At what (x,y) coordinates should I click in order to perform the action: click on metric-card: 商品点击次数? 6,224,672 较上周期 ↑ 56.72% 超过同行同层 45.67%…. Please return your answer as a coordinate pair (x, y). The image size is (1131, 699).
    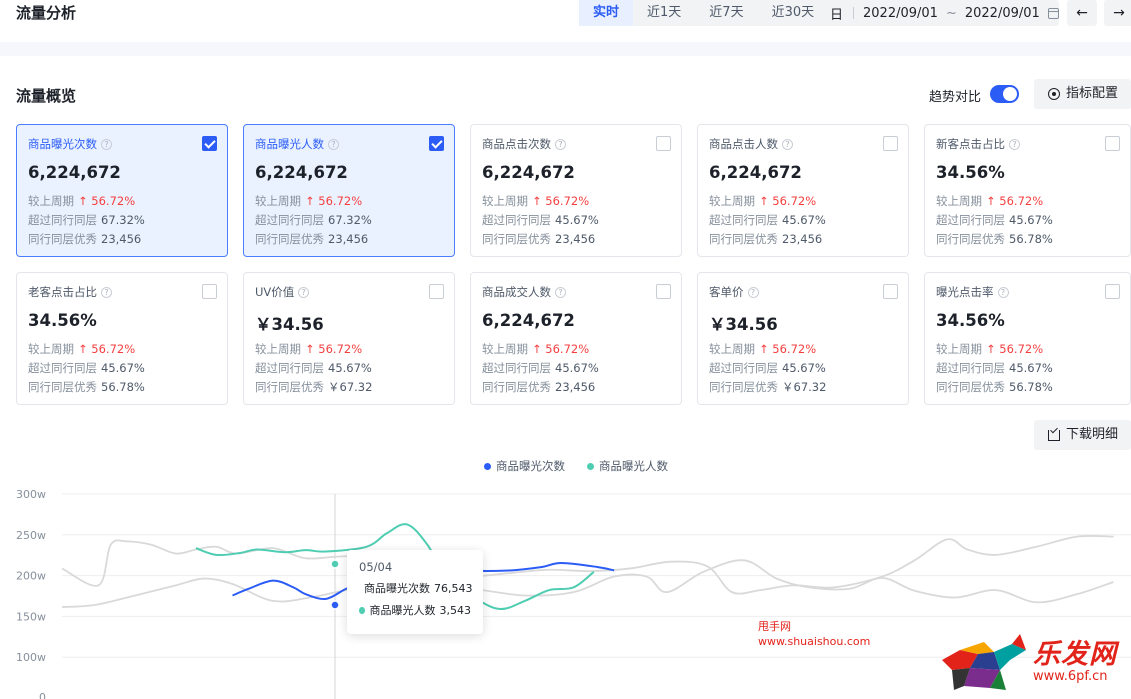
    Looking at the image, I should click on (576, 190).